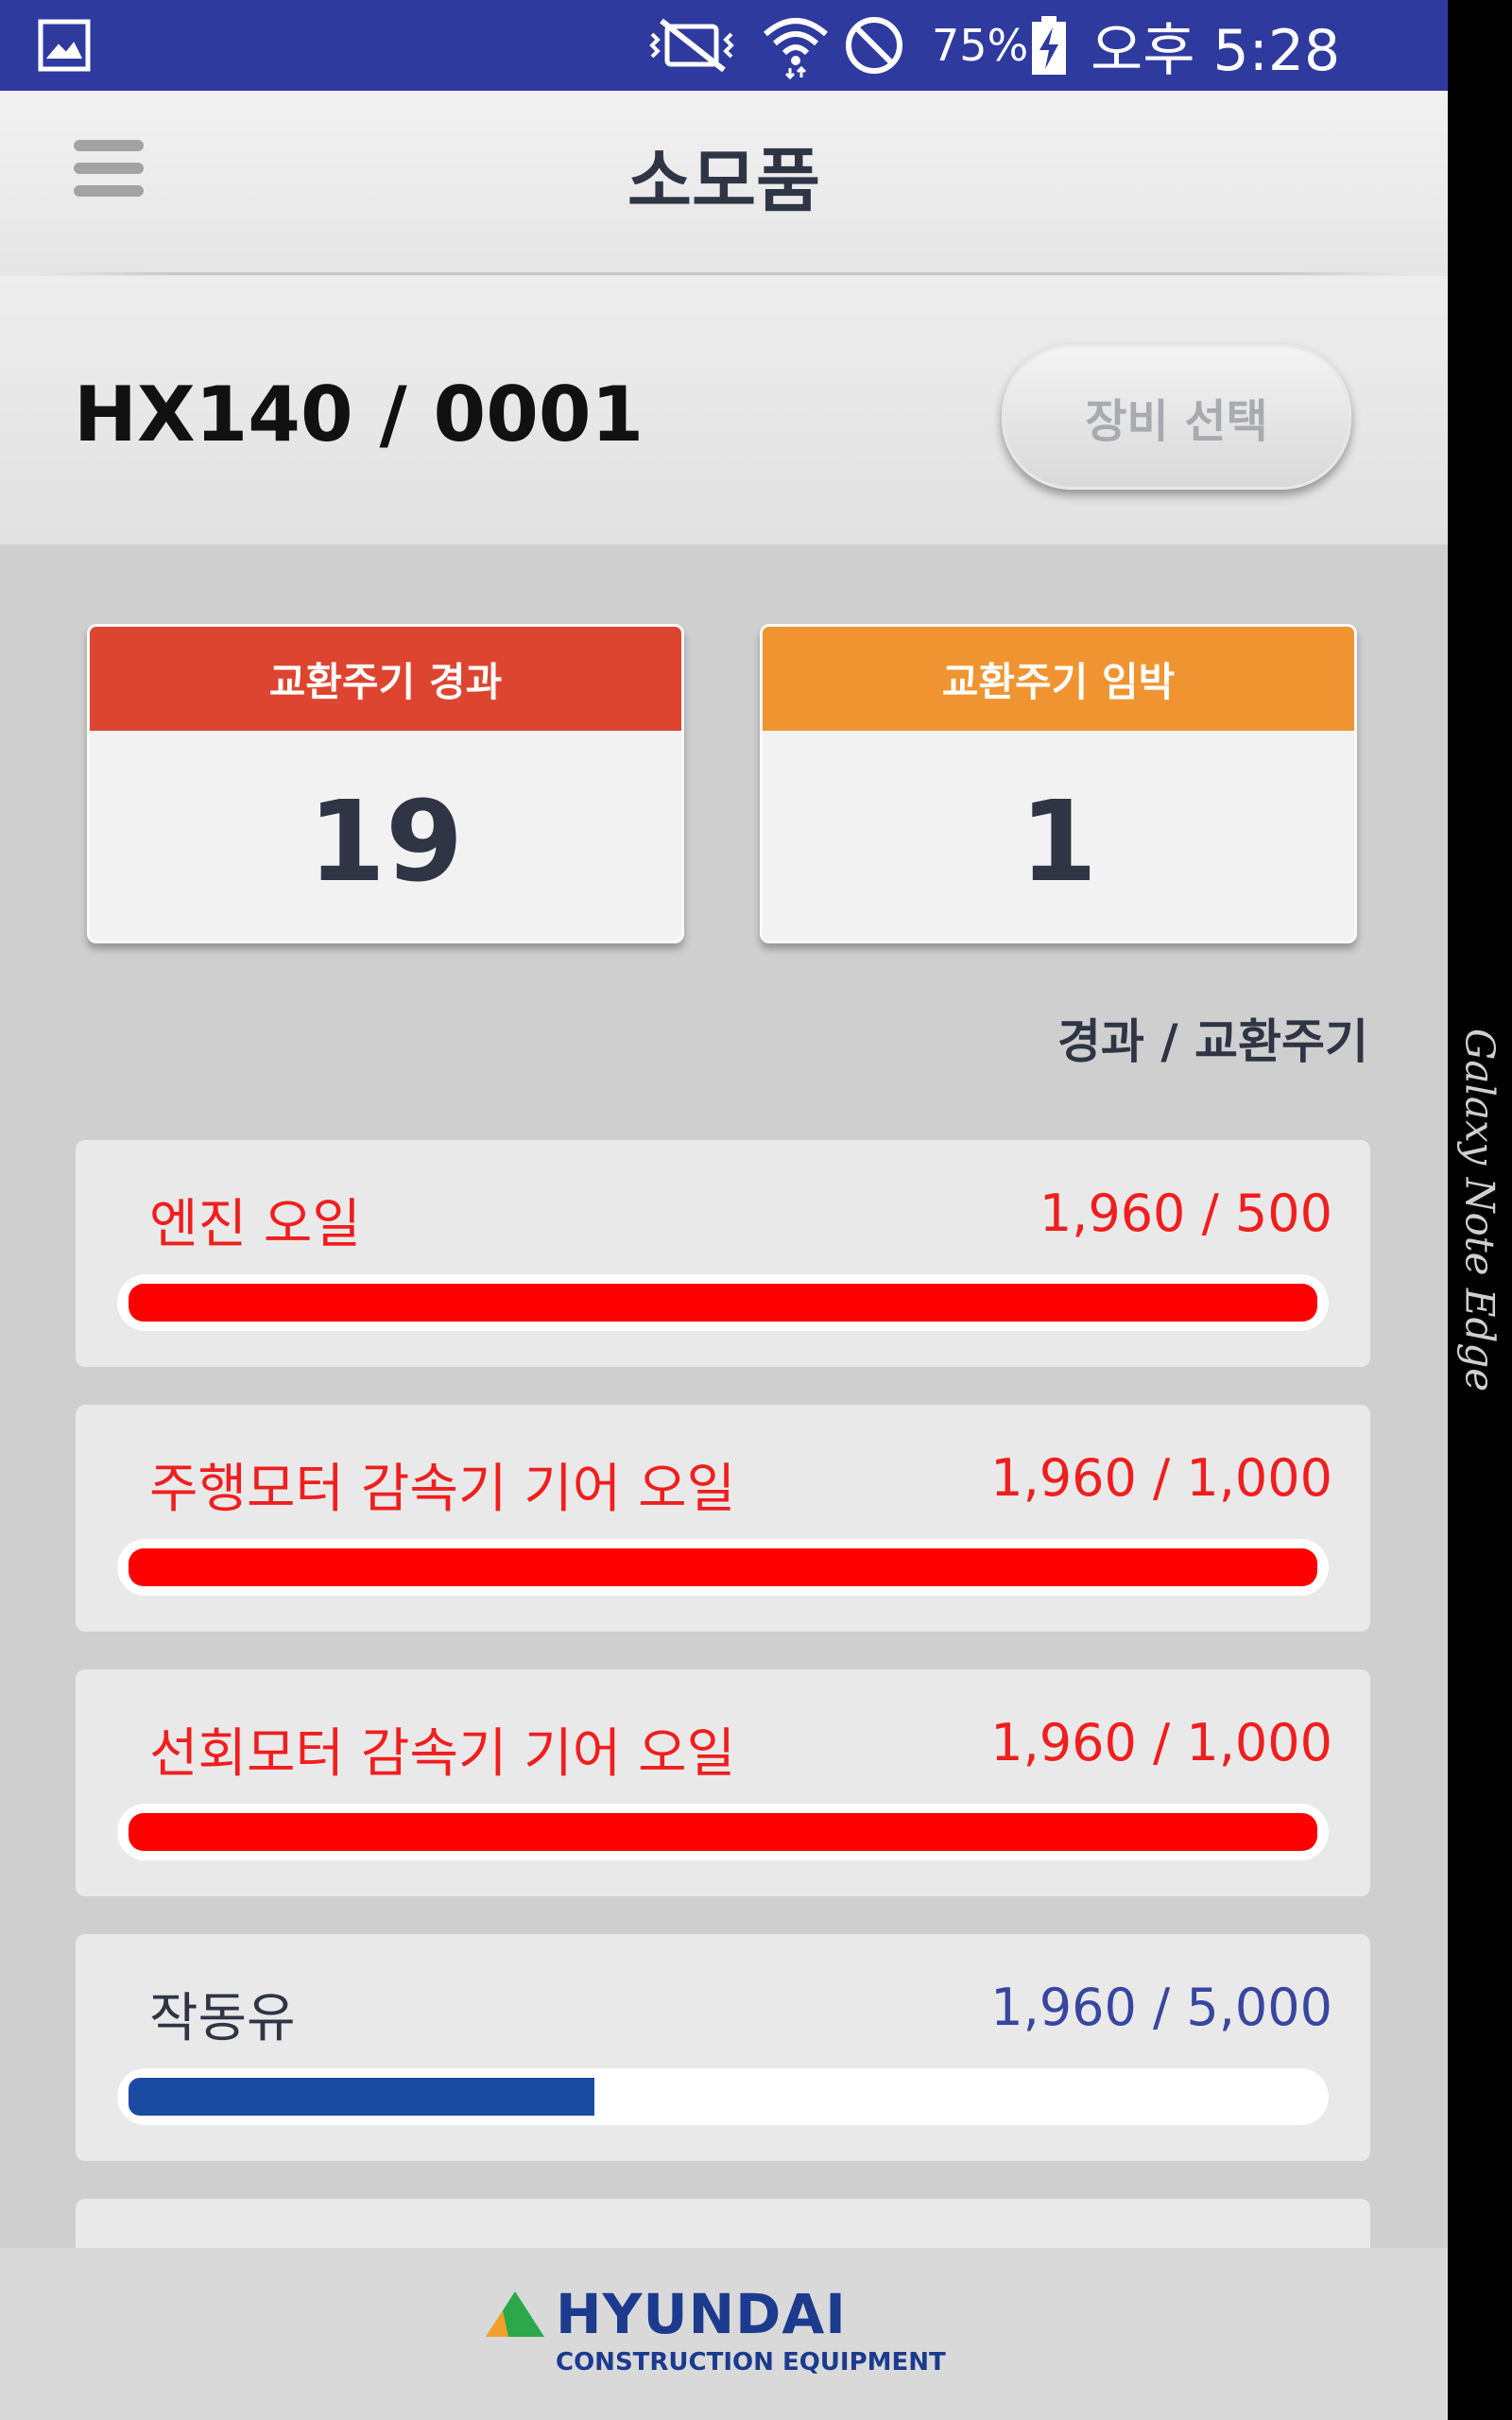 The image size is (1512, 2420). I want to click on do-not-disturb-icon, so click(874, 45).